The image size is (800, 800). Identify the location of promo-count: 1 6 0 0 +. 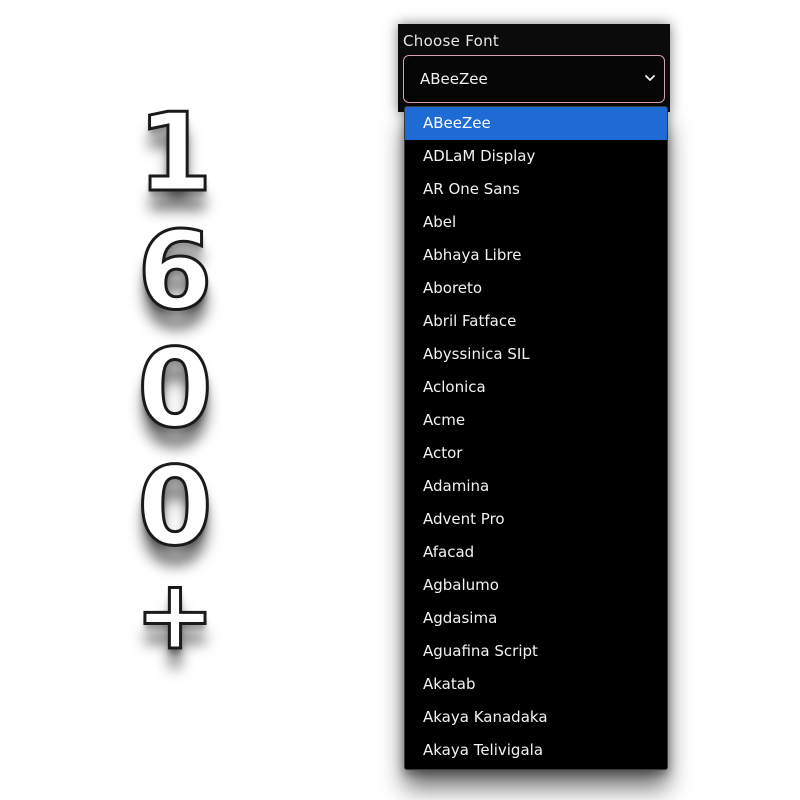
(175, 381).